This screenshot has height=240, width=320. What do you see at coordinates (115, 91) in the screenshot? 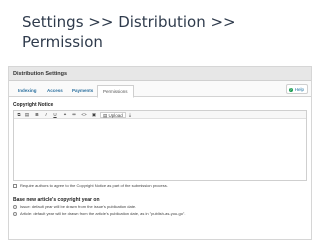
I see `tab-permissions: Permissions` at bounding box center [115, 91].